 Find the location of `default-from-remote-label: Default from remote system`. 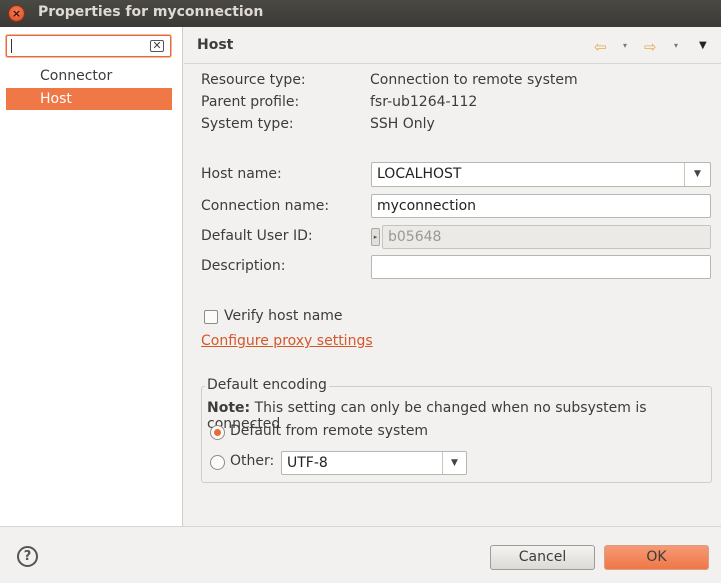

default-from-remote-label: Default from remote system is located at coordinates (329, 431).